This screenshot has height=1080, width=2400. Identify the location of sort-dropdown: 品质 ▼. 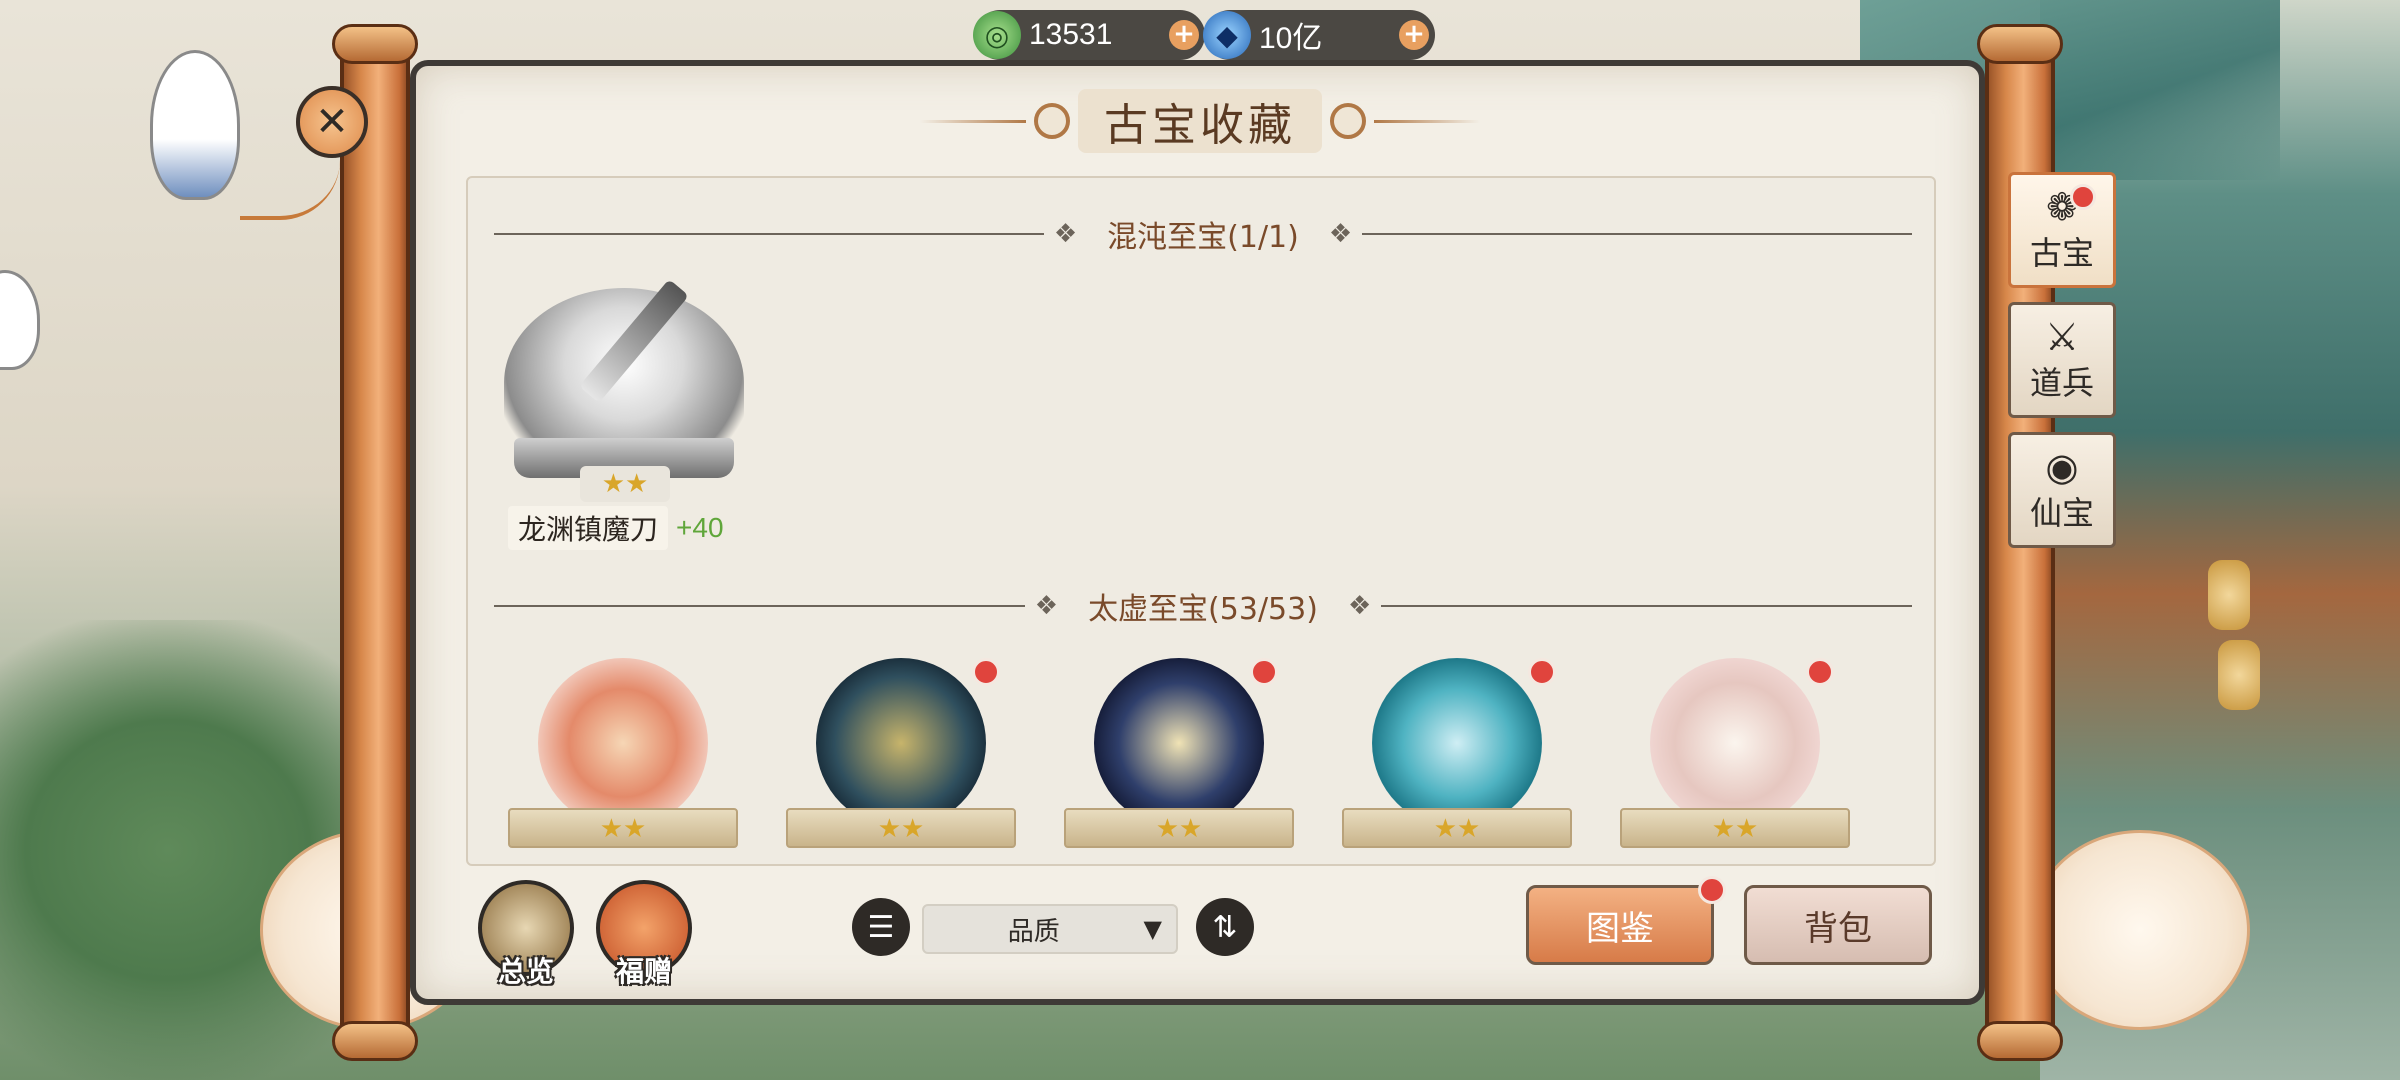
(1050, 929).